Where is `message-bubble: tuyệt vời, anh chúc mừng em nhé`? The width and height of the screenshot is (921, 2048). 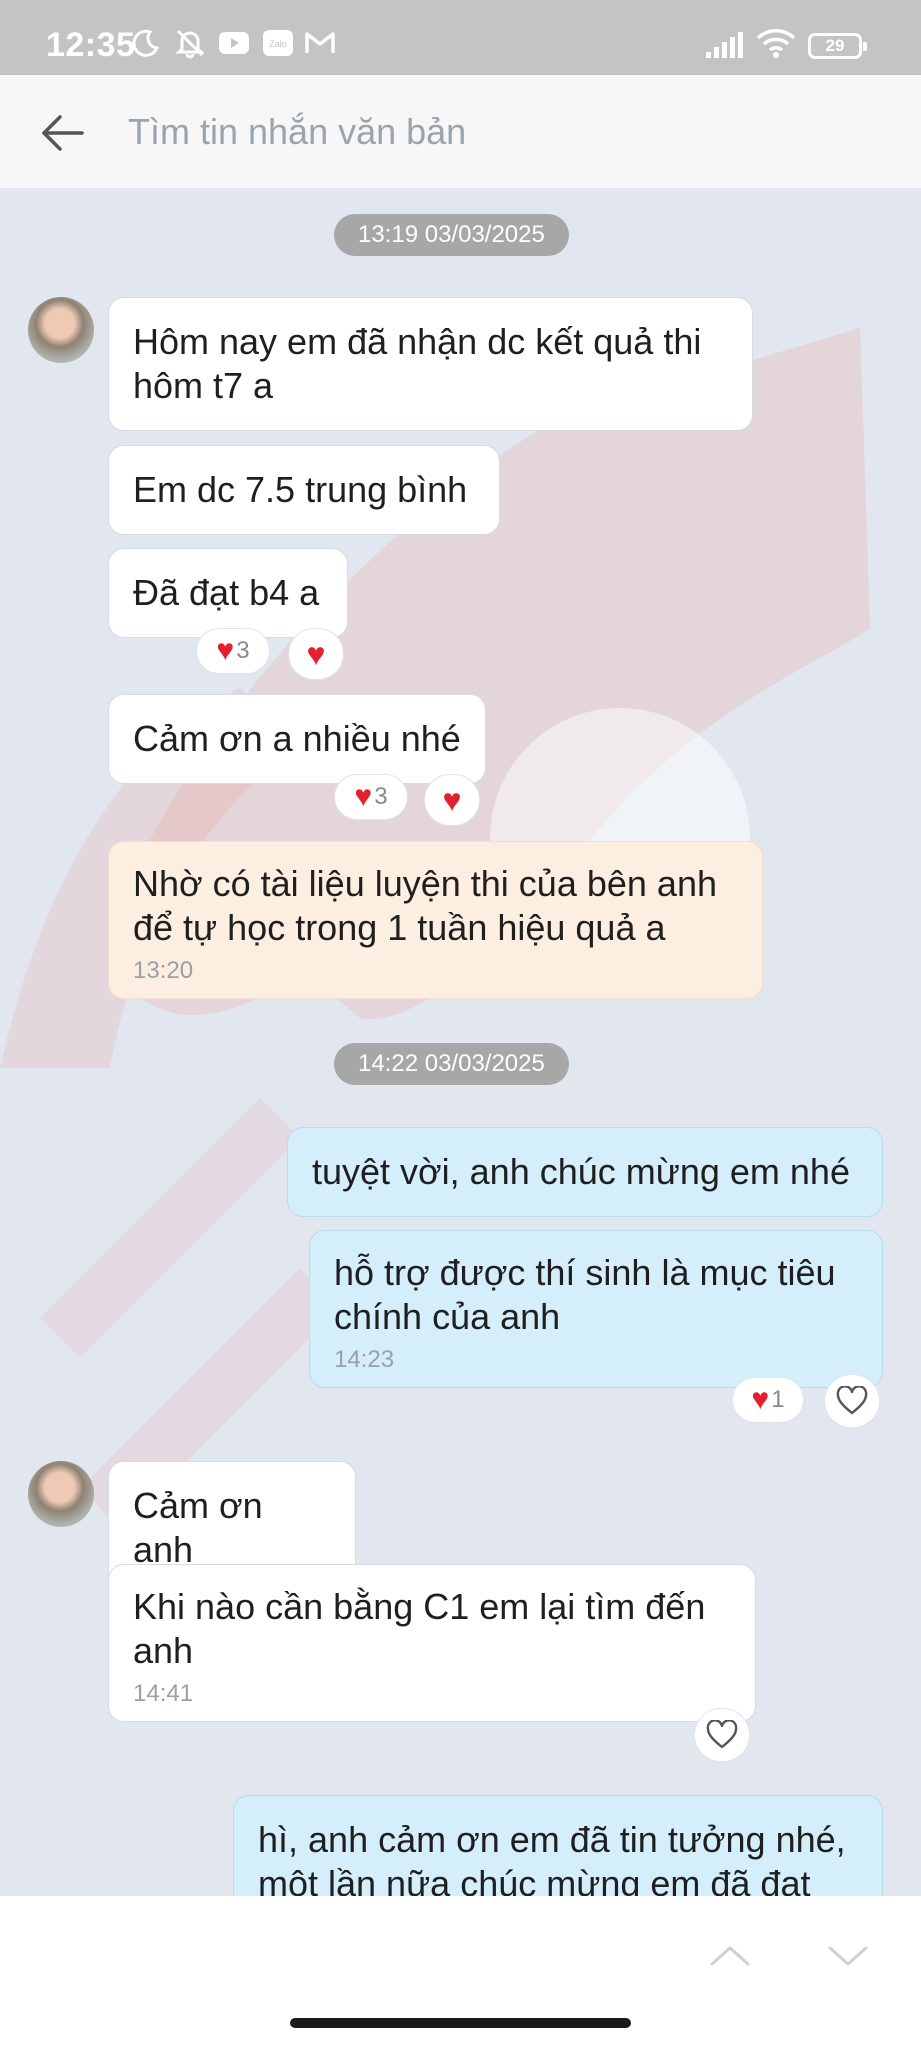
message-bubble: tuyệt vời, anh chúc mừng em nhé is located at coordinates (585, 1172).